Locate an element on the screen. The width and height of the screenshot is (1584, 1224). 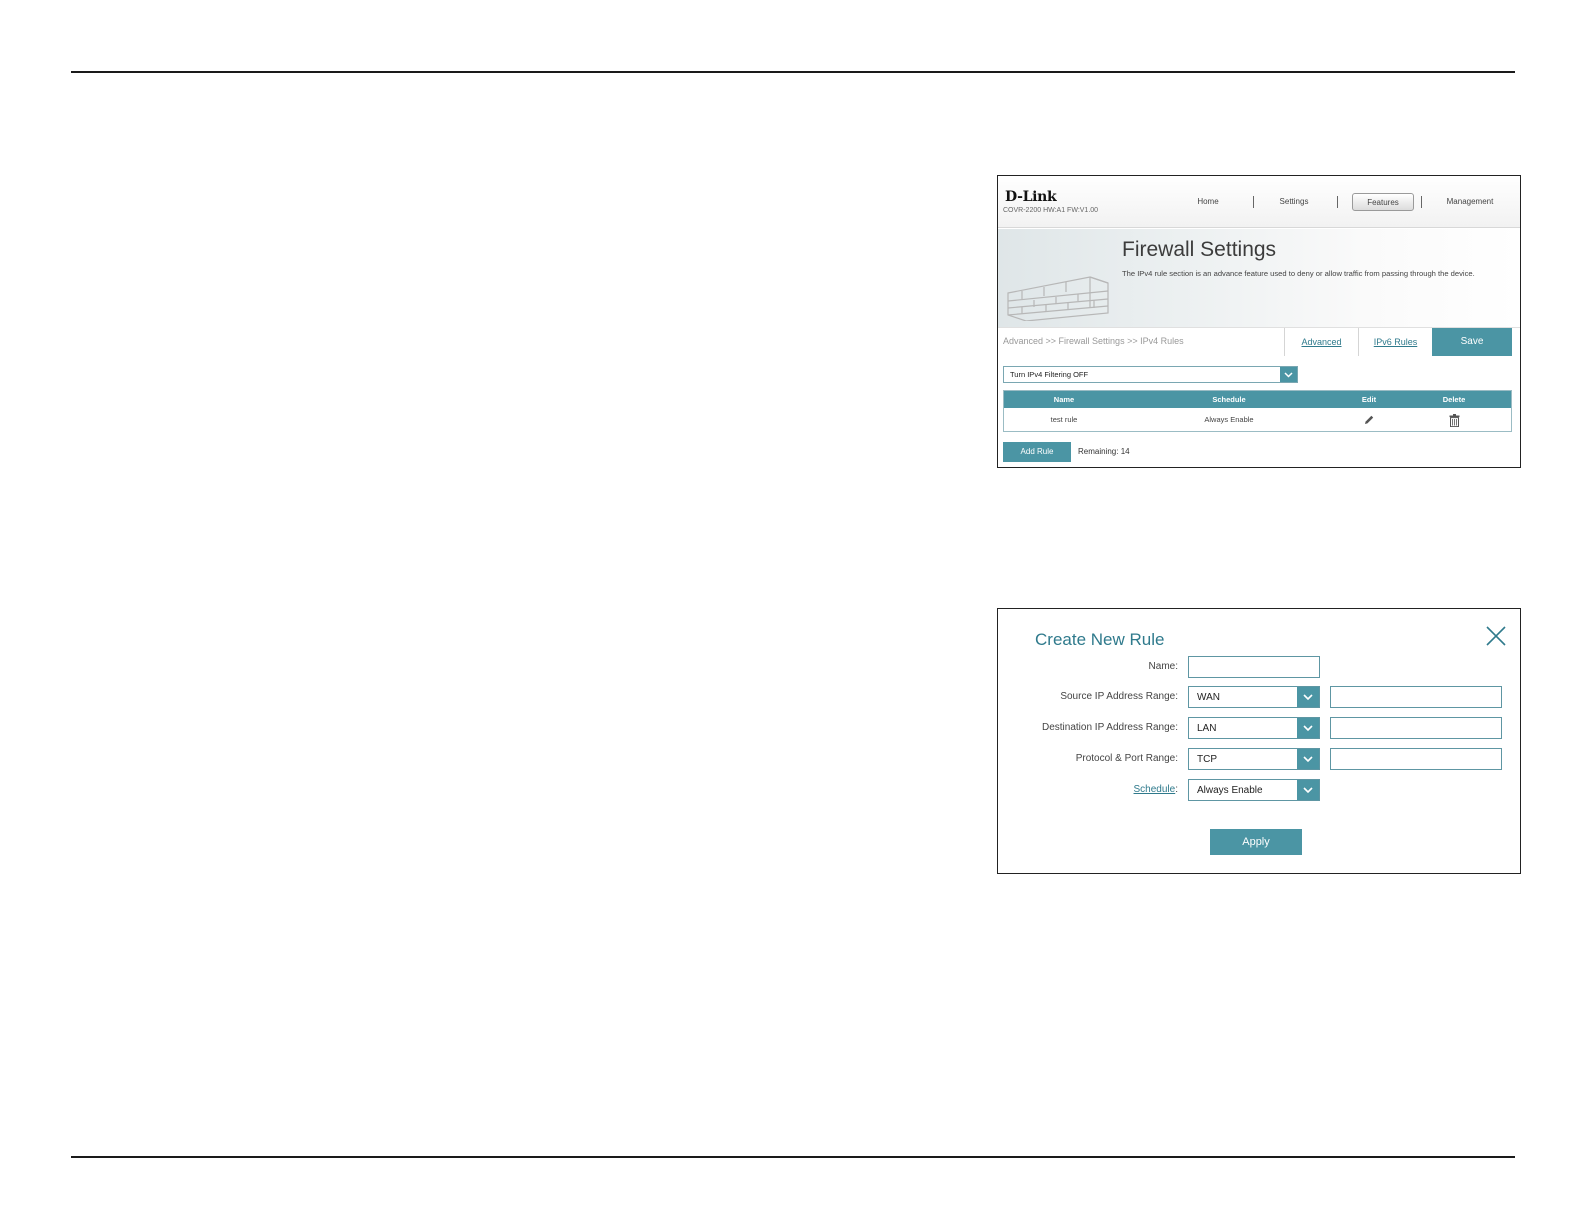
protocol-select: TCP is located at coordinates (1254, 759).